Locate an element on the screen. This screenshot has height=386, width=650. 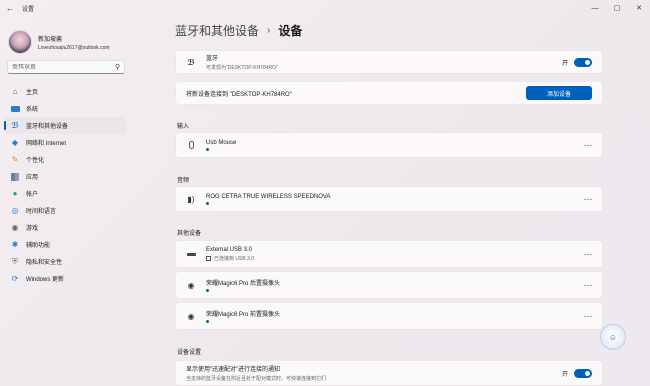
title-bar: ← 设置 — ▢ ✕ is located at coordinates (325, 8).